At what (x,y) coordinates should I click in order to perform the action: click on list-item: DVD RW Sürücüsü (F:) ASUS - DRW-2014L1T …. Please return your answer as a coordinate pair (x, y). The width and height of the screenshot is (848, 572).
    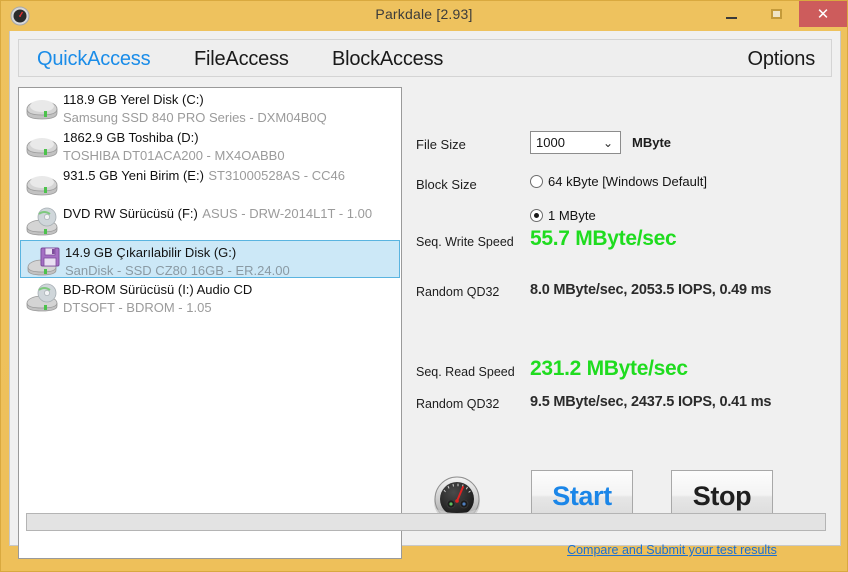
    Looking at the image, I should click on (210, 221).